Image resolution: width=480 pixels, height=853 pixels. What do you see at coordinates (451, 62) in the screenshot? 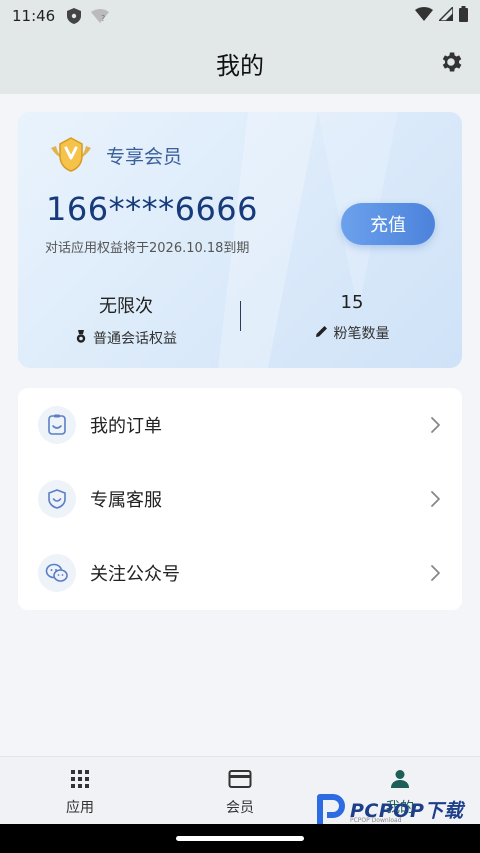
I see `settings-gear-icon` at bounding box center [451, 62].